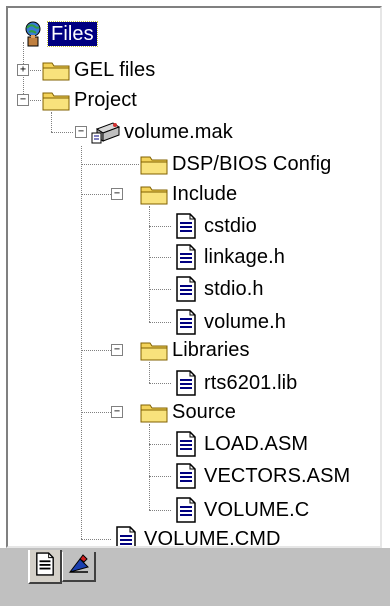 Image resolution: width=390 pixels, height=606 pixels. I want to click on file-view-icon, so click(45, 566).